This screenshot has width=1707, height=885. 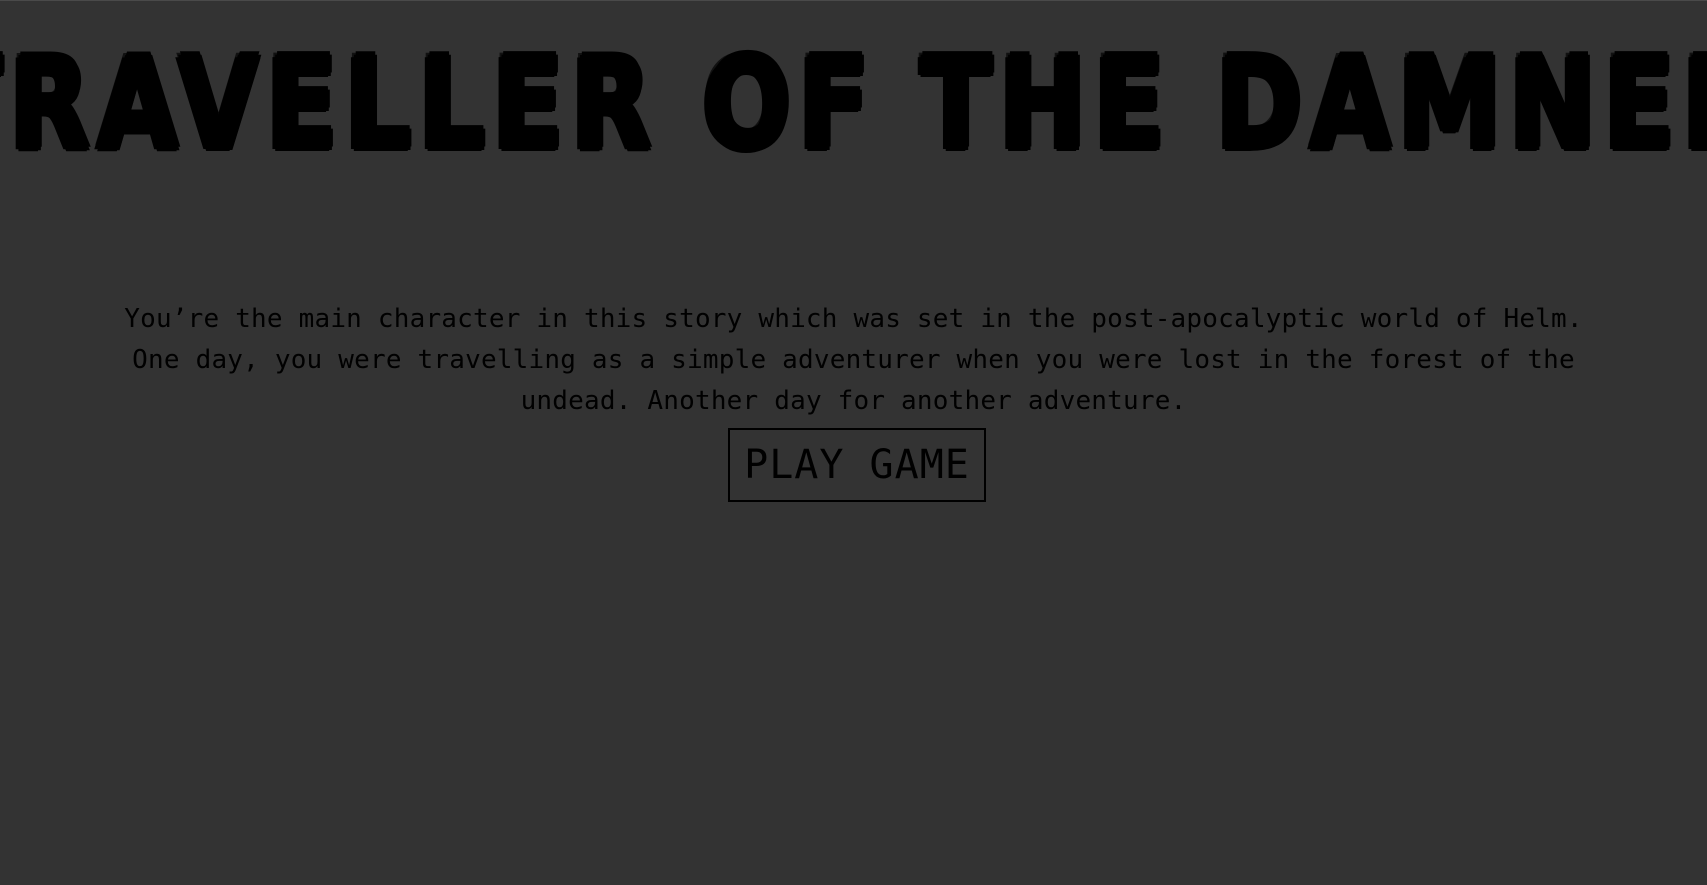 I want to click on play-game-button: Play Game, so click(x=857, y=465).